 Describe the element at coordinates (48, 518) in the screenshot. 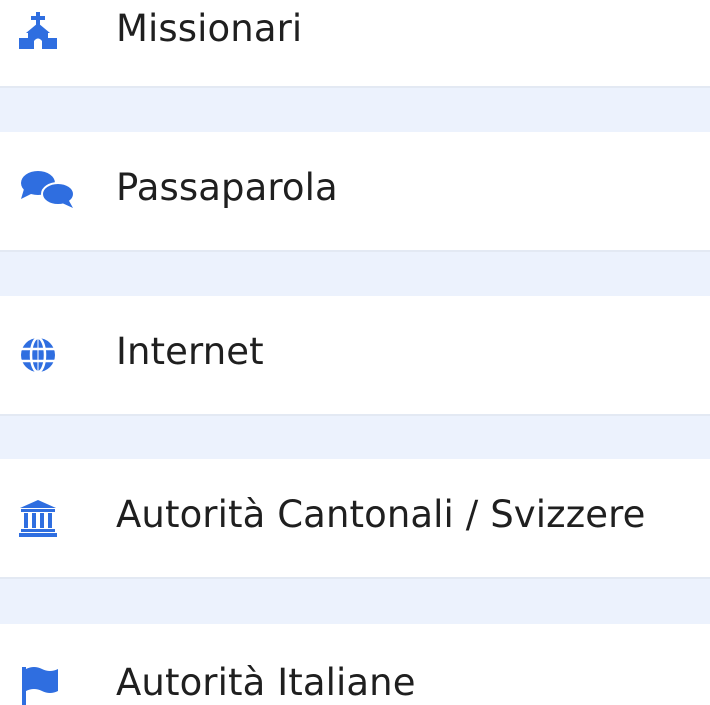

I see `government-building-icon` at that location.